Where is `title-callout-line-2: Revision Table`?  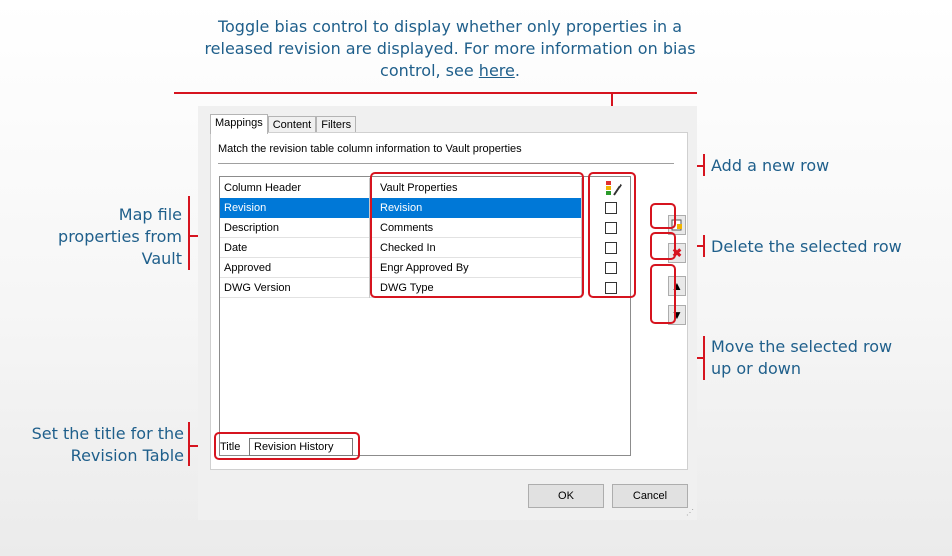
title-callout-line-2: Revision Table is located at coordinates (127, 455).